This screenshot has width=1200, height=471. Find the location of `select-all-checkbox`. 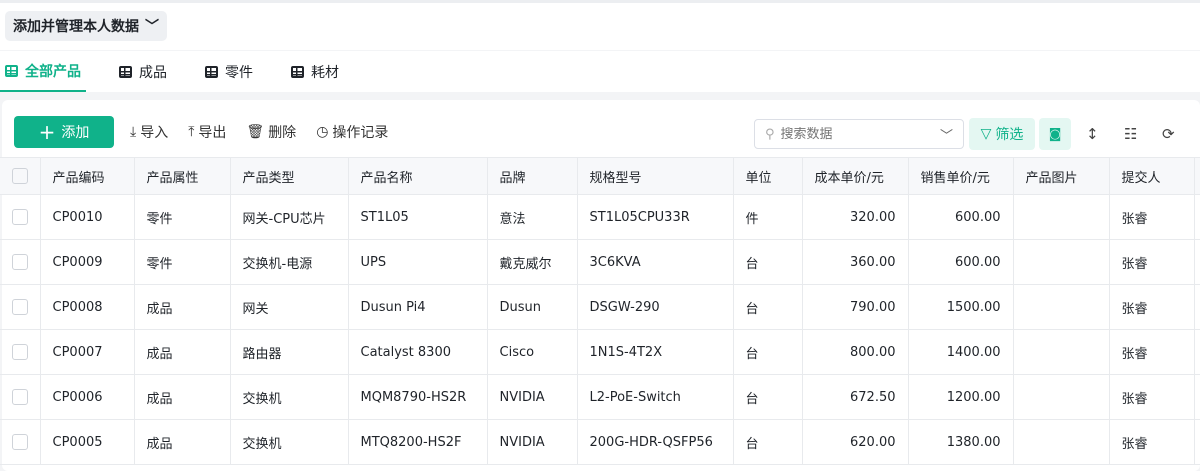

select-all-checkbox is located at coordinates (20, 176).